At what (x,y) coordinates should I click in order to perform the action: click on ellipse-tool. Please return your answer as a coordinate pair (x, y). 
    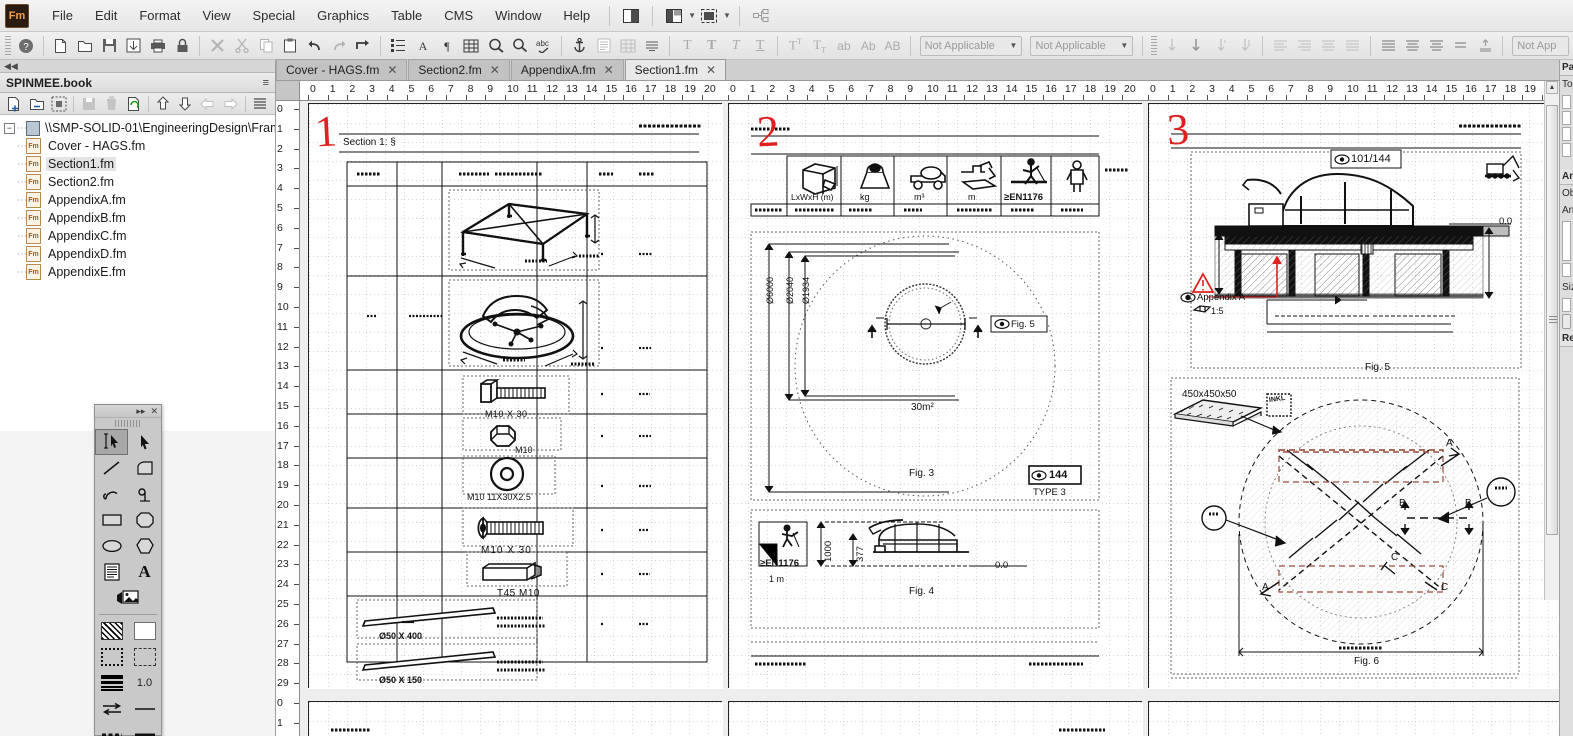
    Looking at the image, I should click on (111, 546).